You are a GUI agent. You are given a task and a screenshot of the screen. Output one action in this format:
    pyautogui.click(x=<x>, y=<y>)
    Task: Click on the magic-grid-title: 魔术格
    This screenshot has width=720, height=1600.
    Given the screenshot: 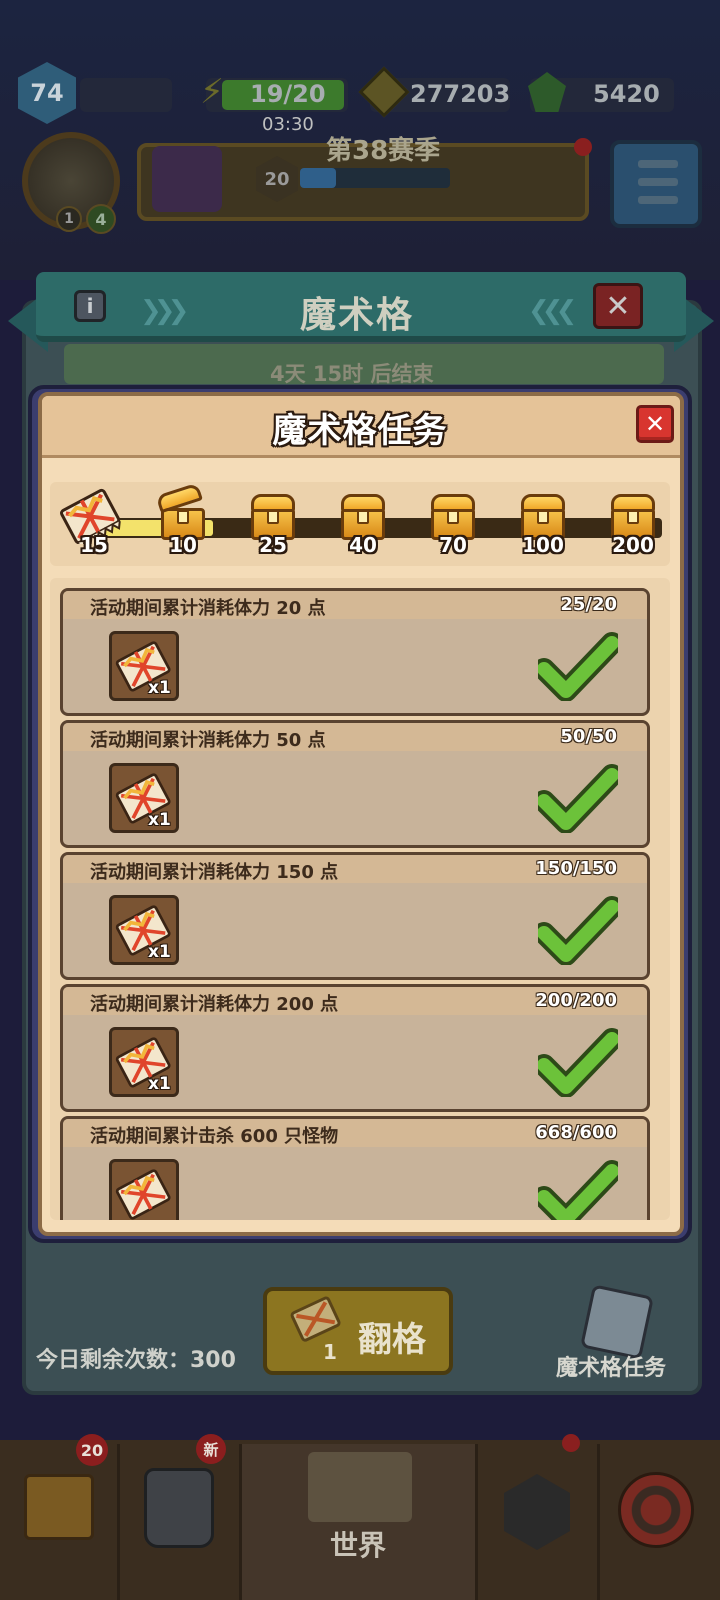 What is the action you would take?
    pyautogui.click(x=357, y=315)
    